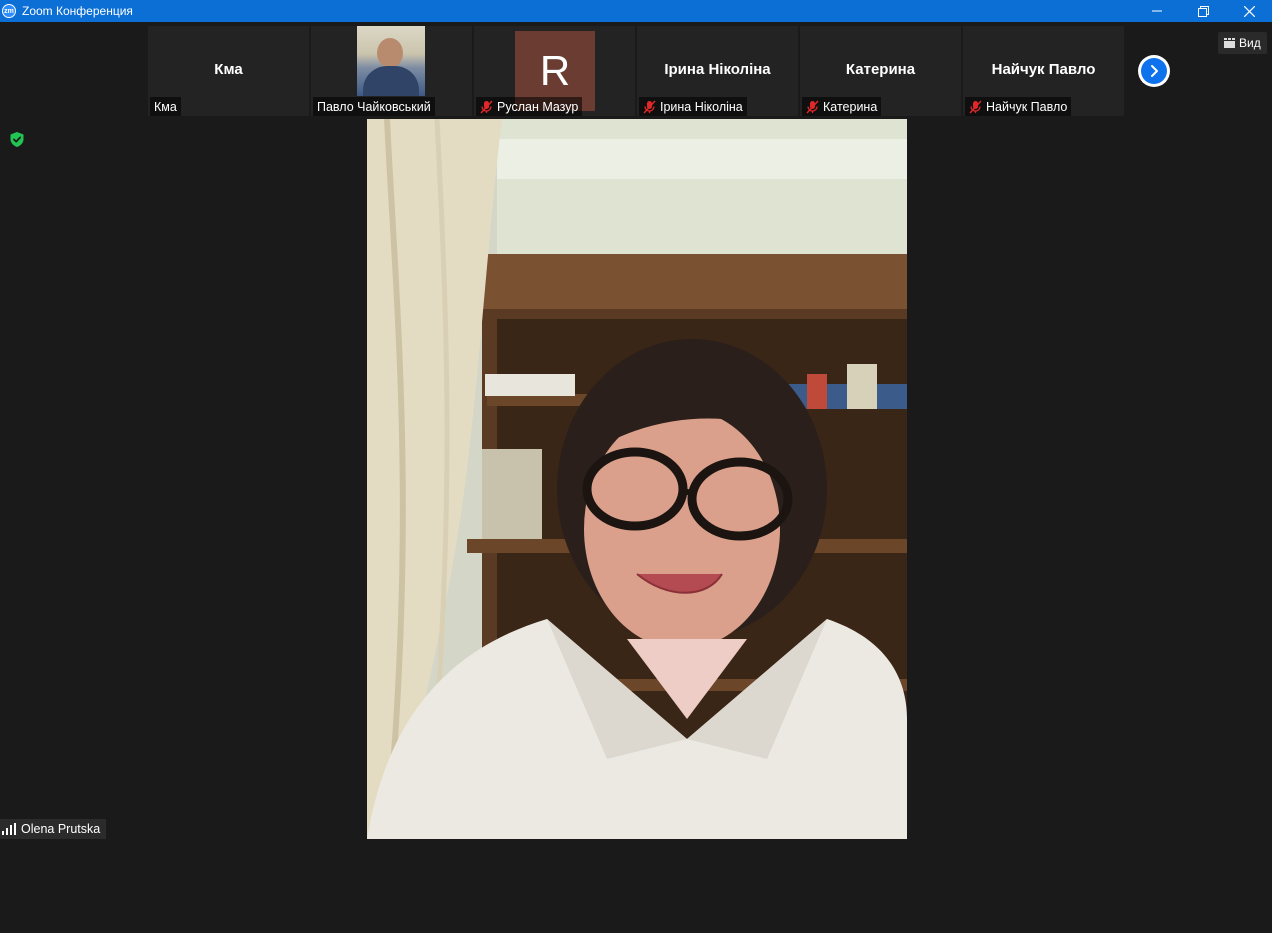 Image resolution: width=1272 pixels, height=933 pixels. I want to click on restore-icon, so click(1203, 11).